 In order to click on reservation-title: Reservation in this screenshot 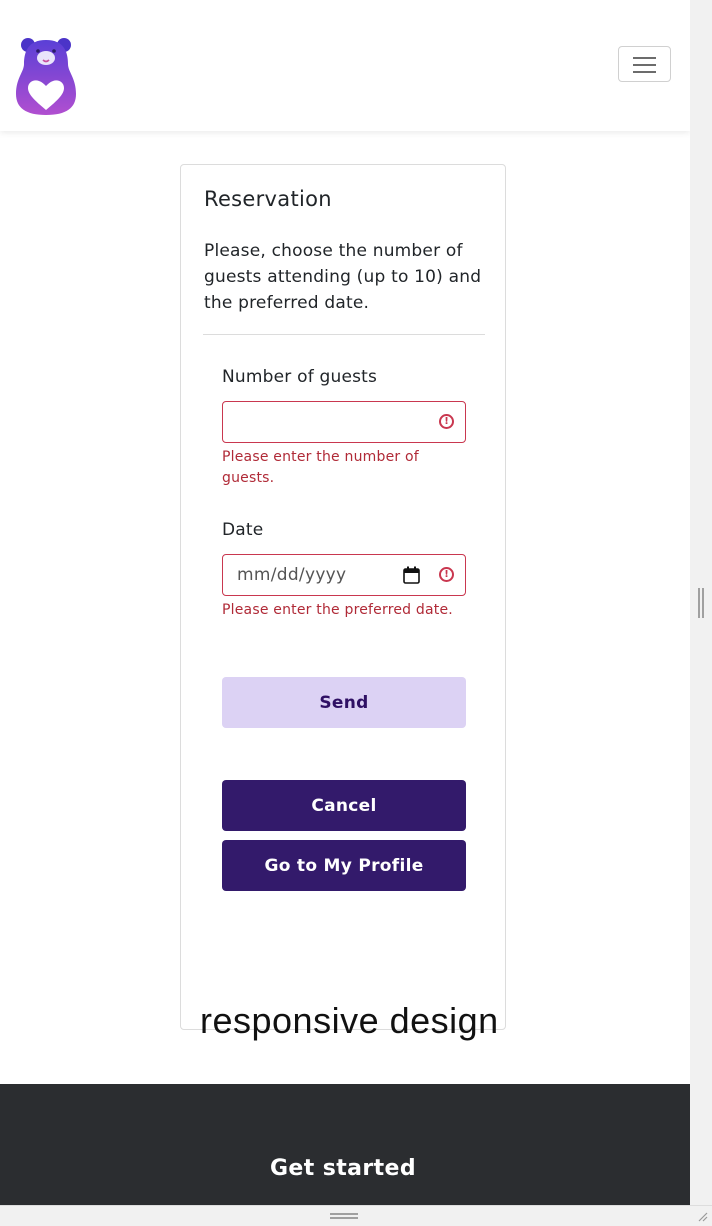, I will do `click(268, 199)`.